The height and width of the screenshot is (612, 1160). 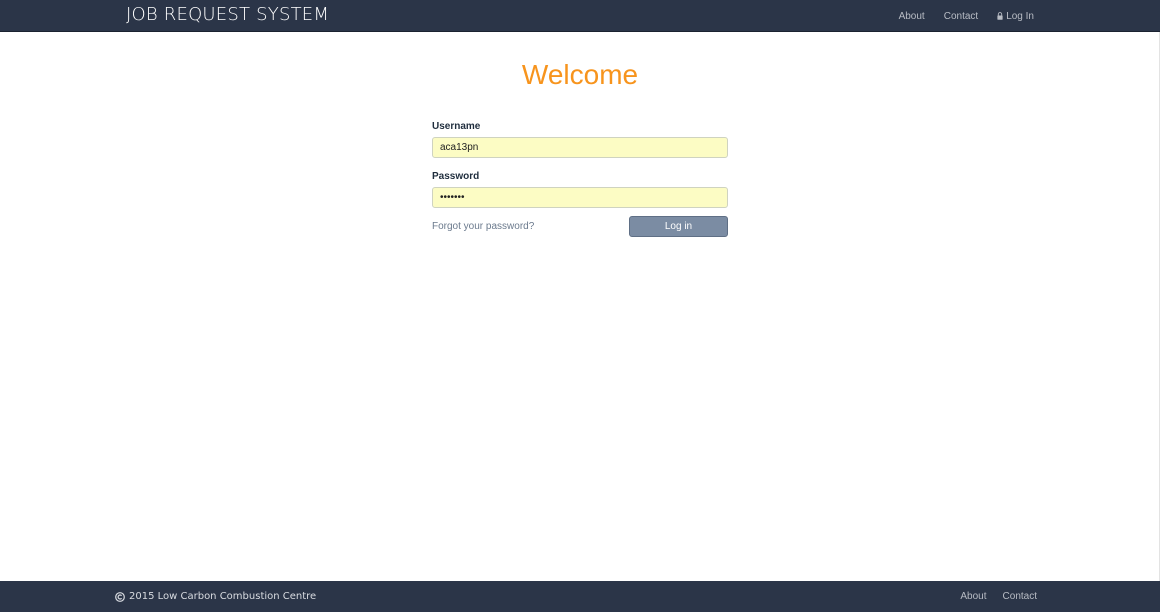 What do you see at coordinates (973, 596) in the screenshot?
I see `footer-about-link: About` at bounding box center [973, 596].